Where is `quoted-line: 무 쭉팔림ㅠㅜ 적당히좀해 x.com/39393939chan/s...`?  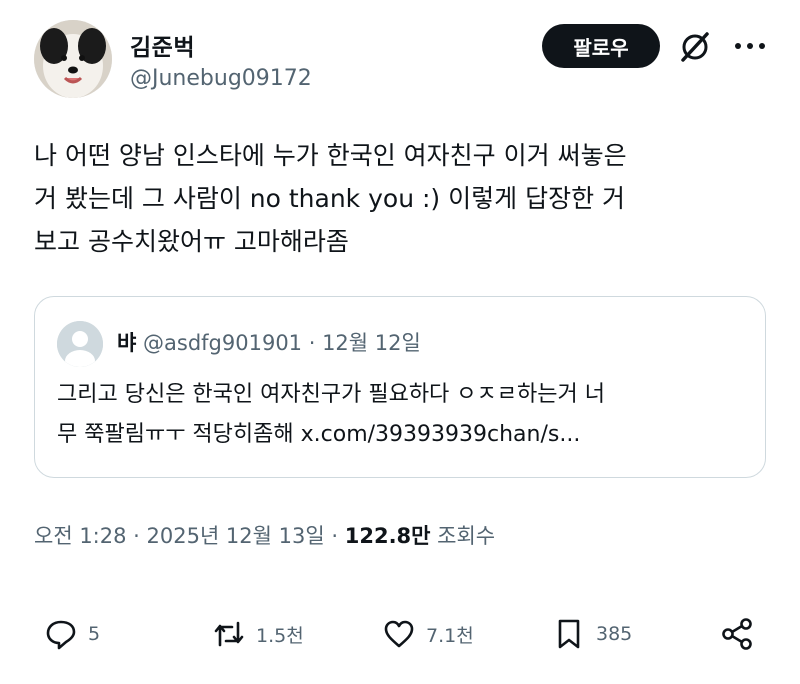
quoted-line: 무 쭉팔림ㅠㅜ 적당히좀해 x.com/39393939chan/s... is located at coordinates (319, 434).